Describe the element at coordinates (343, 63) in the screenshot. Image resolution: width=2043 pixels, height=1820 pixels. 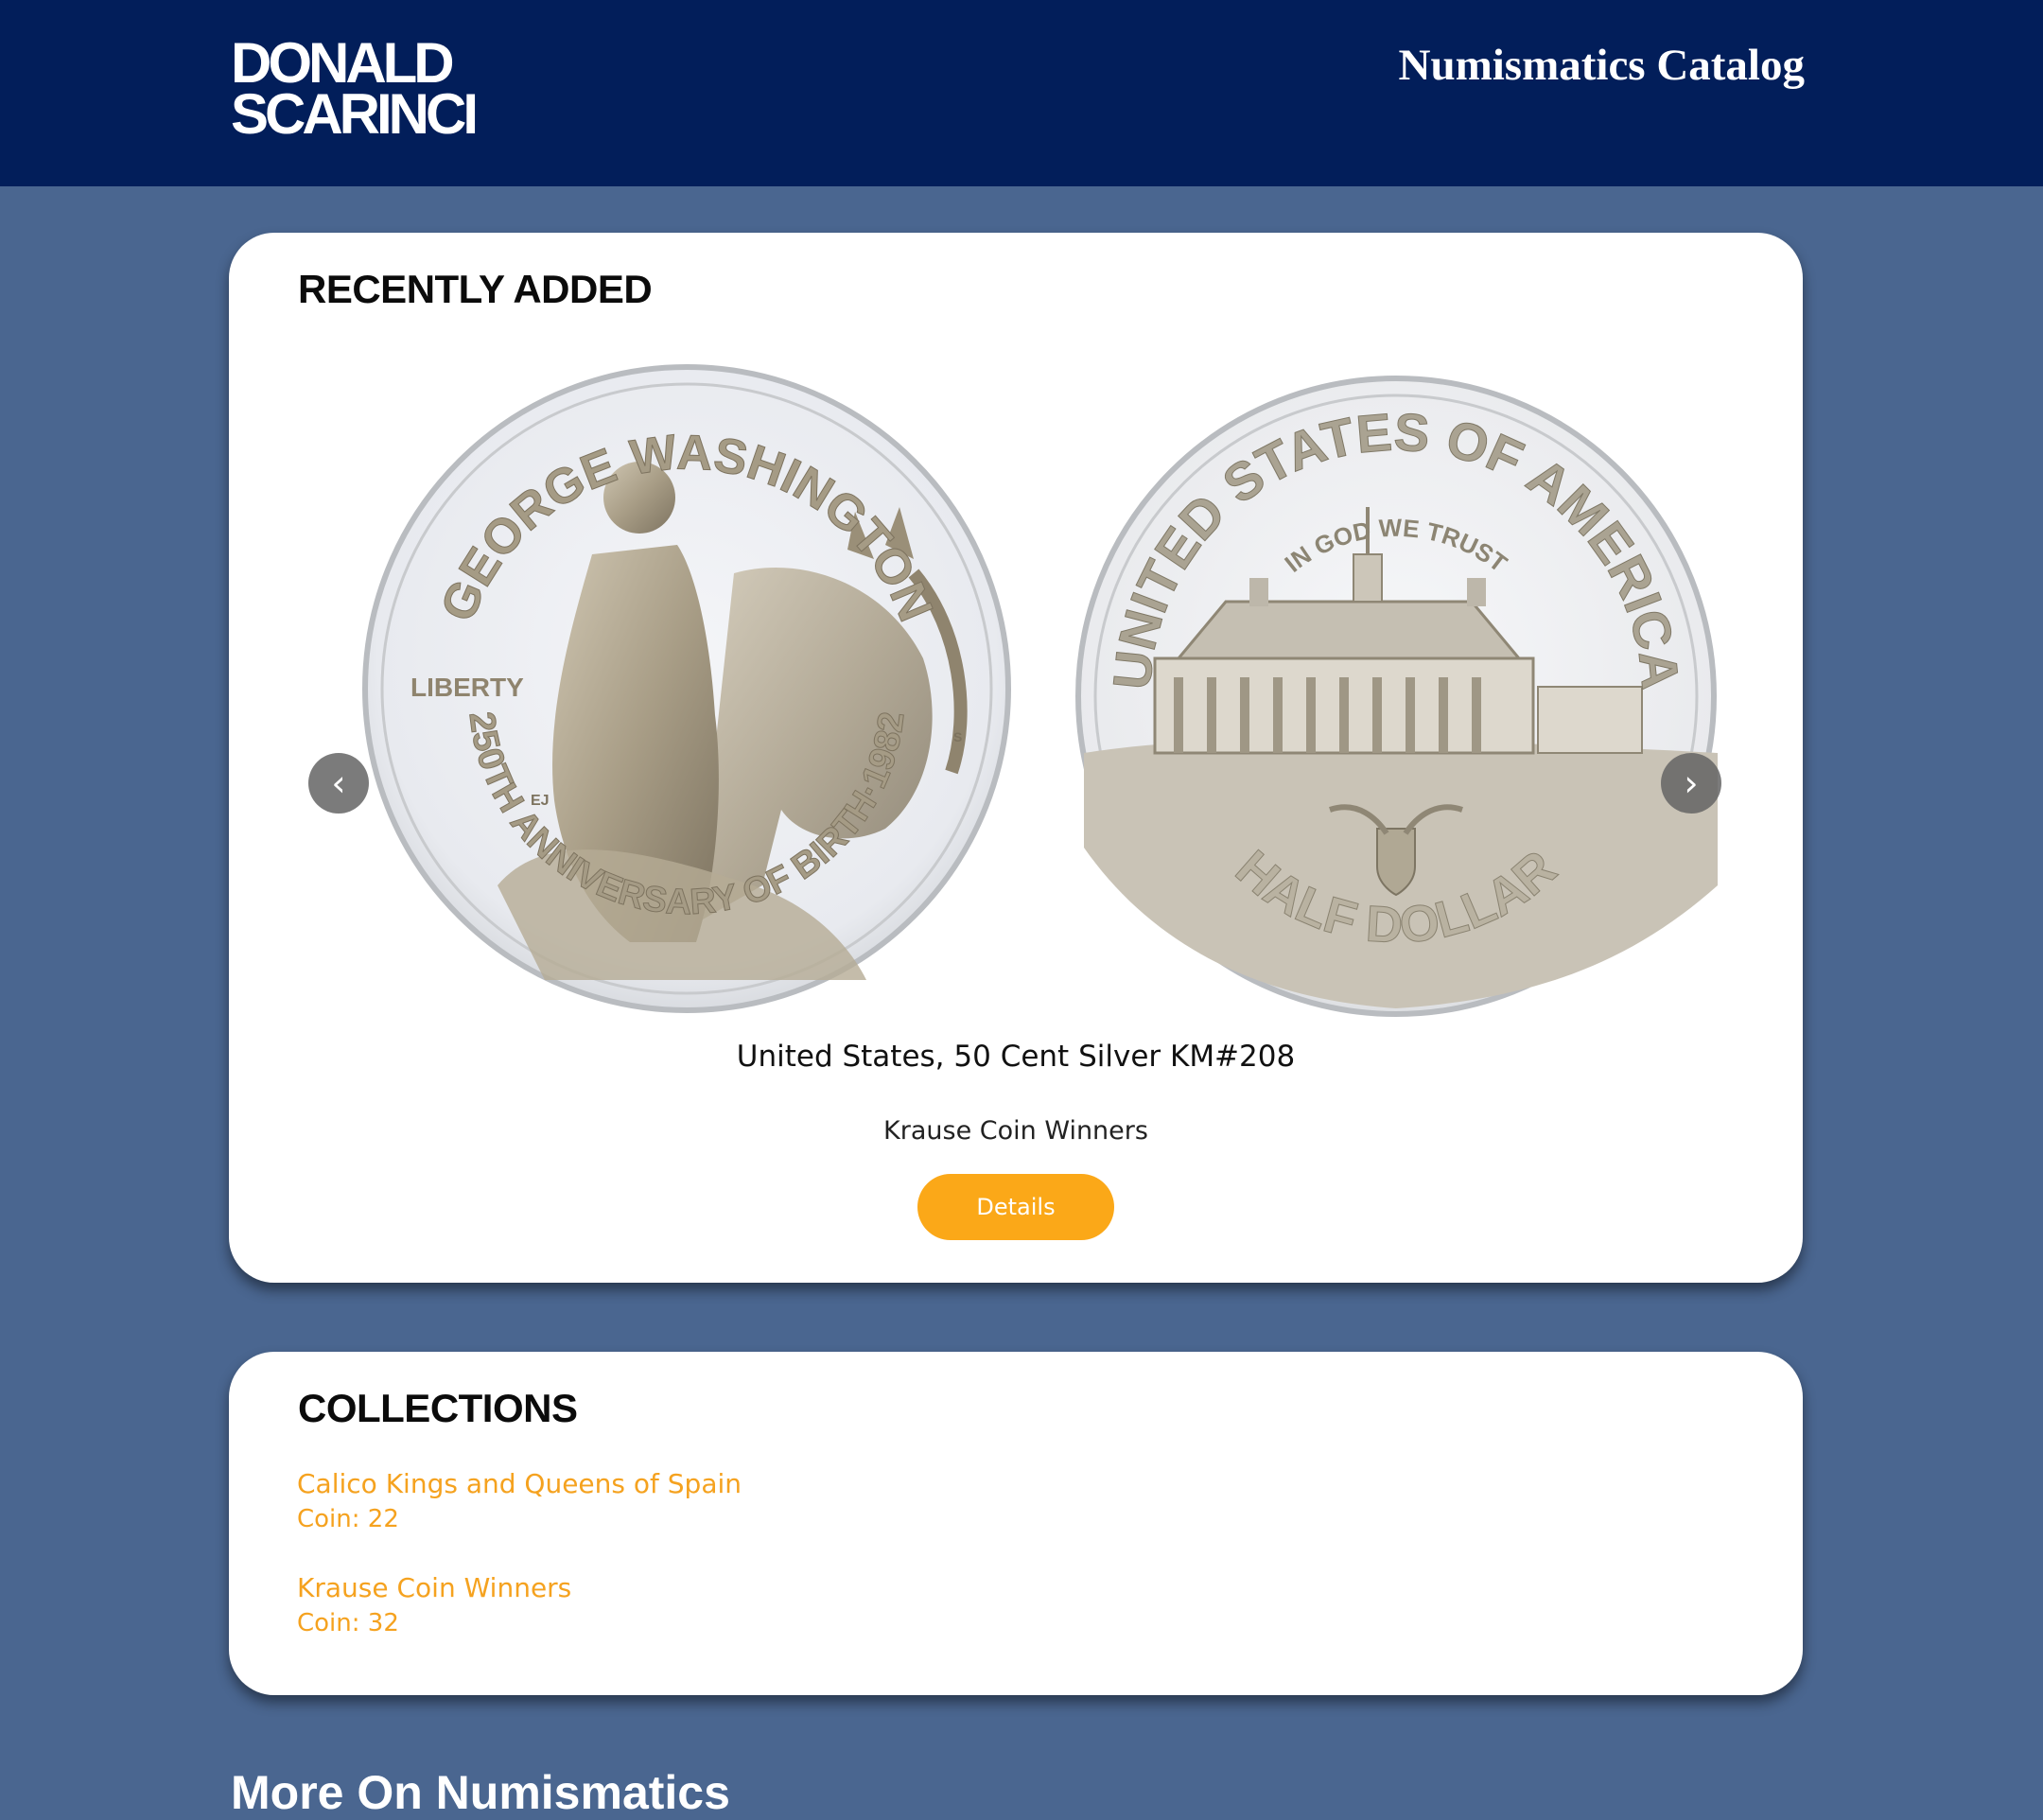
I see `logo-line-1: DONALD` at that location.